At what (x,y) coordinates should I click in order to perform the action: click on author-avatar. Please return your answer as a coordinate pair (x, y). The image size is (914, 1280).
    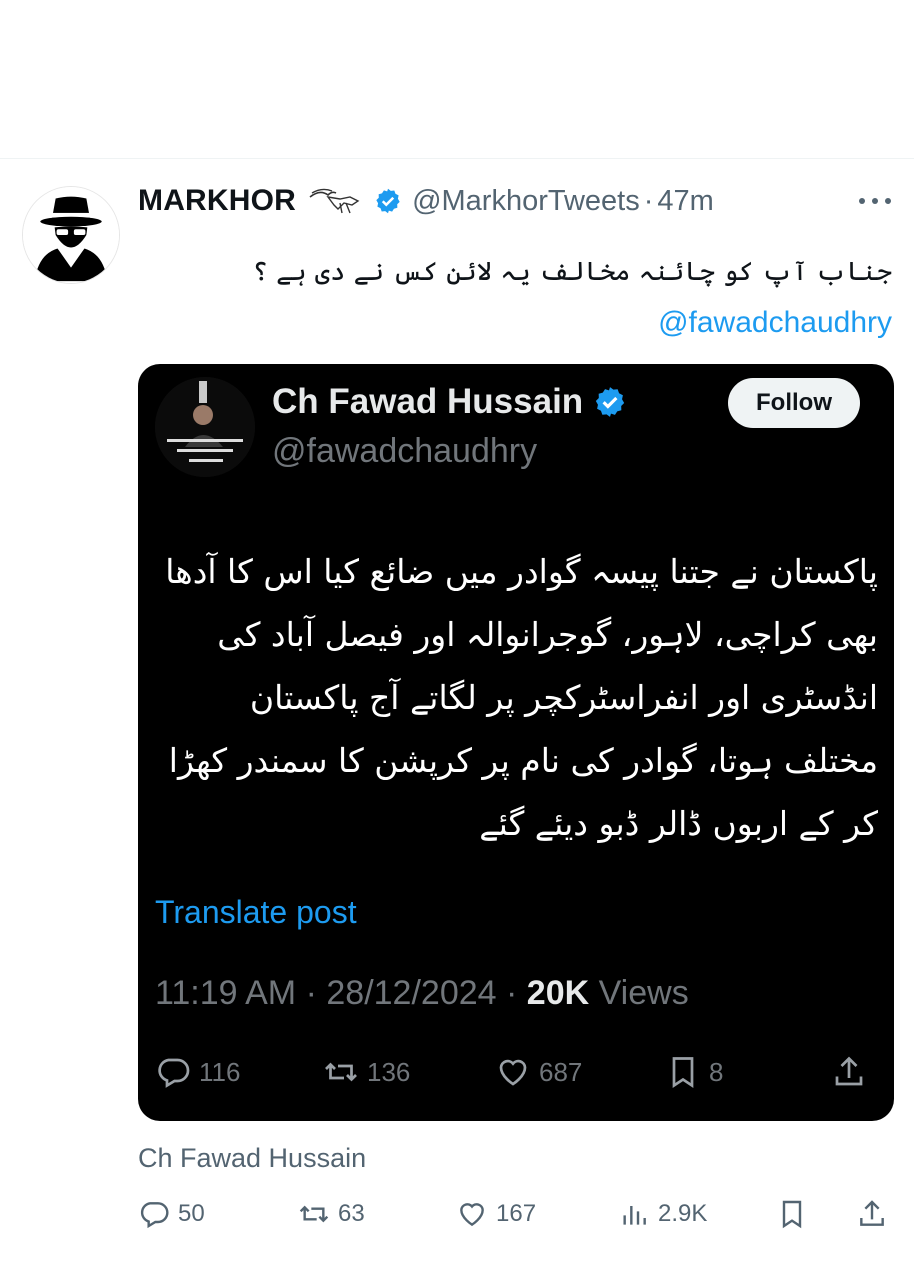
    Looking at the image, I should click on (71, 235).